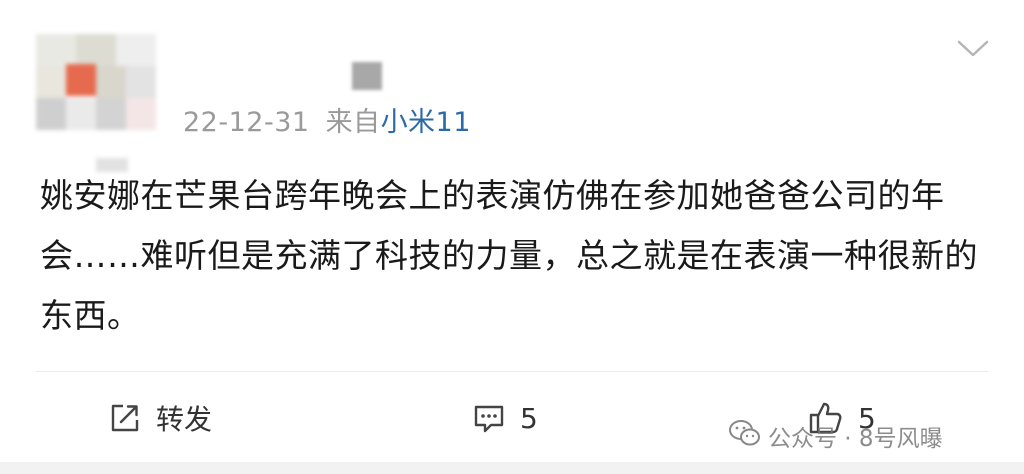  Describe the element at coordinates (748, 436) in the screenshot. I see `wechat-icon` at that location.